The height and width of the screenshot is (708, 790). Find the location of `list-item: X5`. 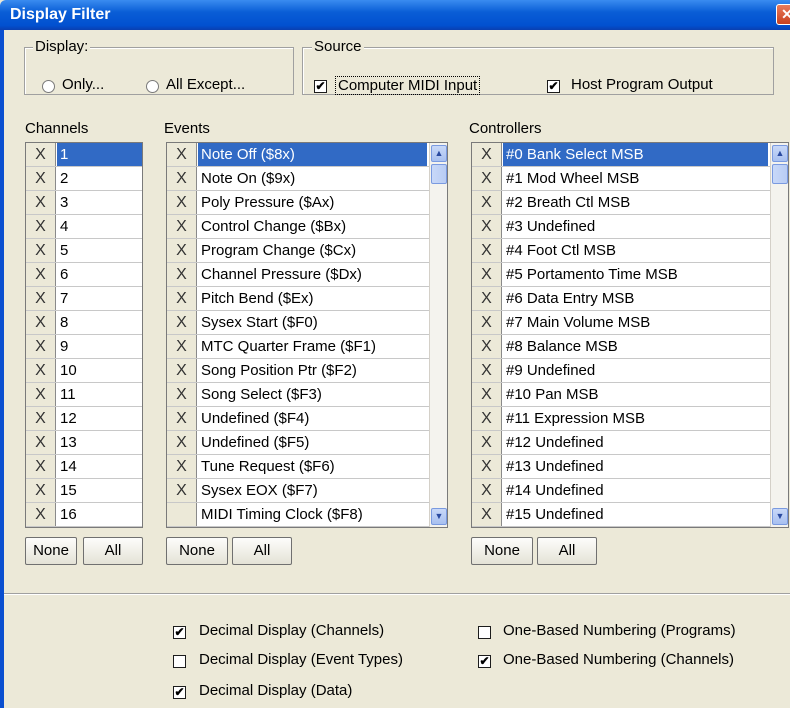

list-item: X5 is located at coordinates (84, 251).